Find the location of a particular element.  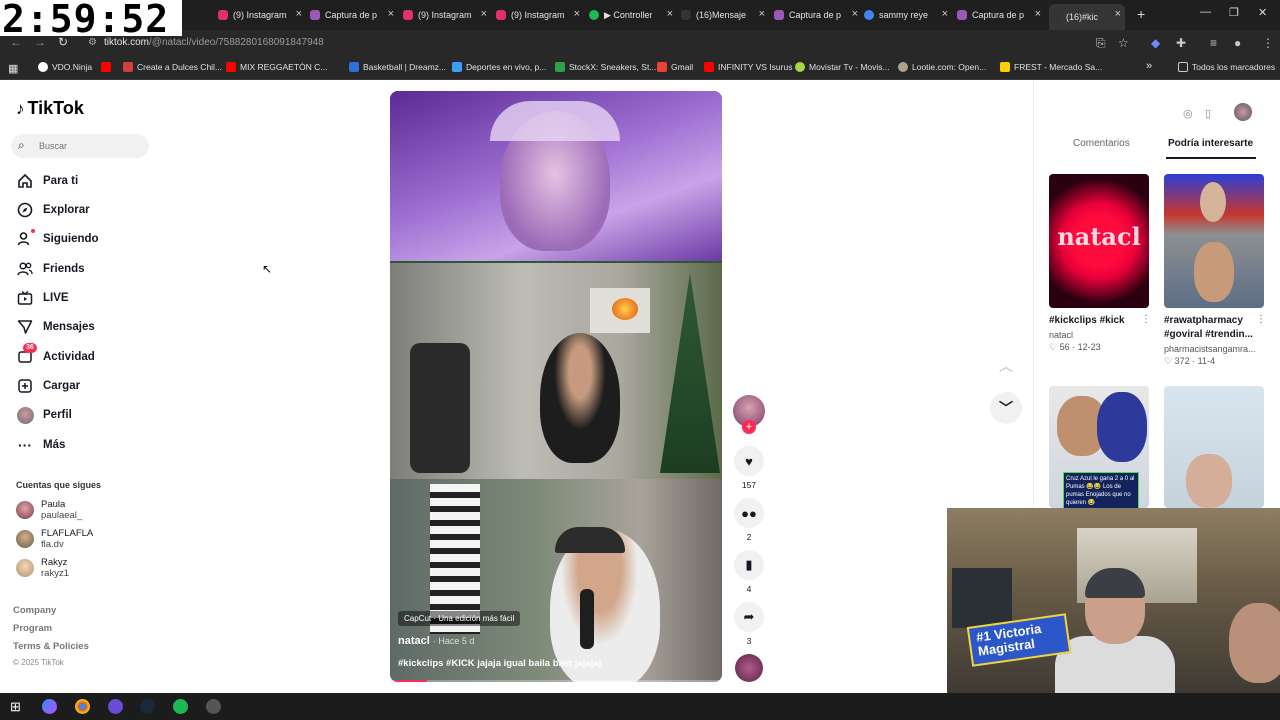

comment-icon: ●● is located at coordinates (749, 513).